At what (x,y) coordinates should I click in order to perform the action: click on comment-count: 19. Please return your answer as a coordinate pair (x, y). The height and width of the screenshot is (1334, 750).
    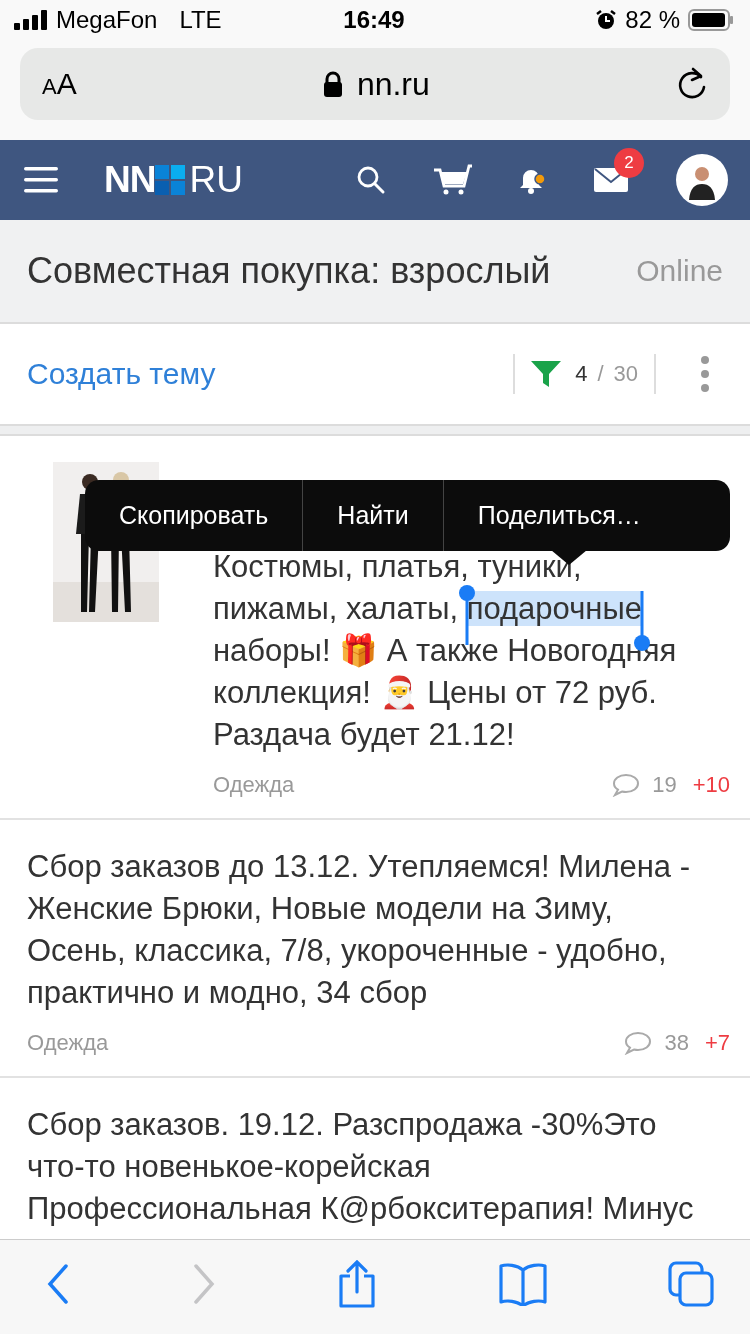
    Looking at the image, I should click on (664, 785).